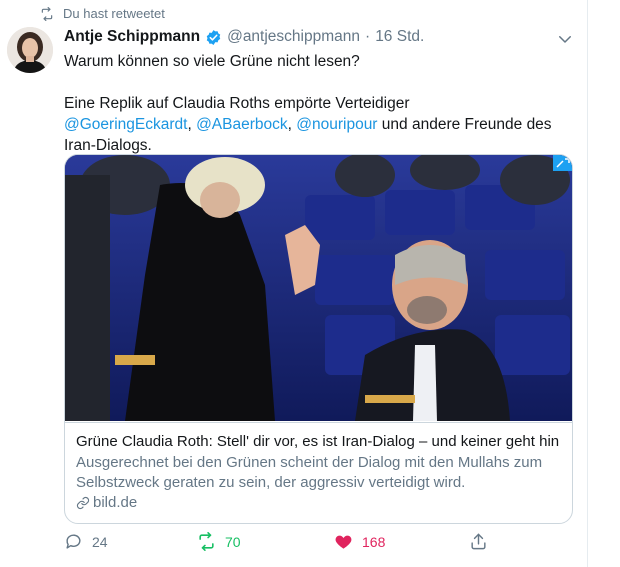 This screenshot has width=620, height=567. Describe the element at coordinates (374, 541) in the screenshot. I see `like-count: 168` at that location.